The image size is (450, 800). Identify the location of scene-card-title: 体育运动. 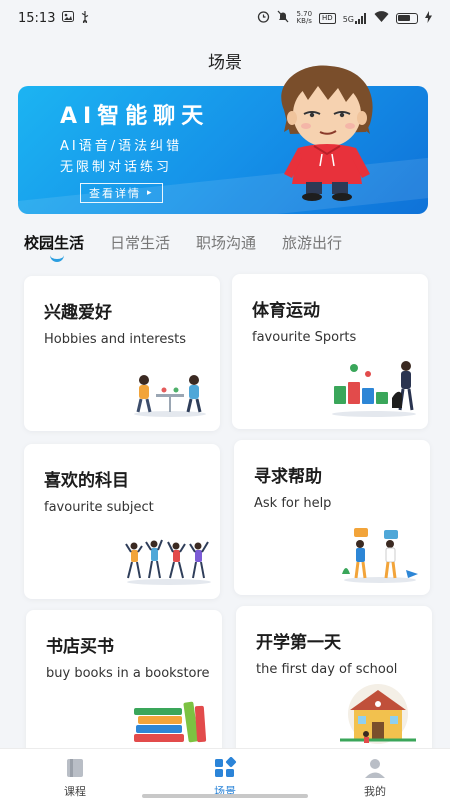
(286, 311).